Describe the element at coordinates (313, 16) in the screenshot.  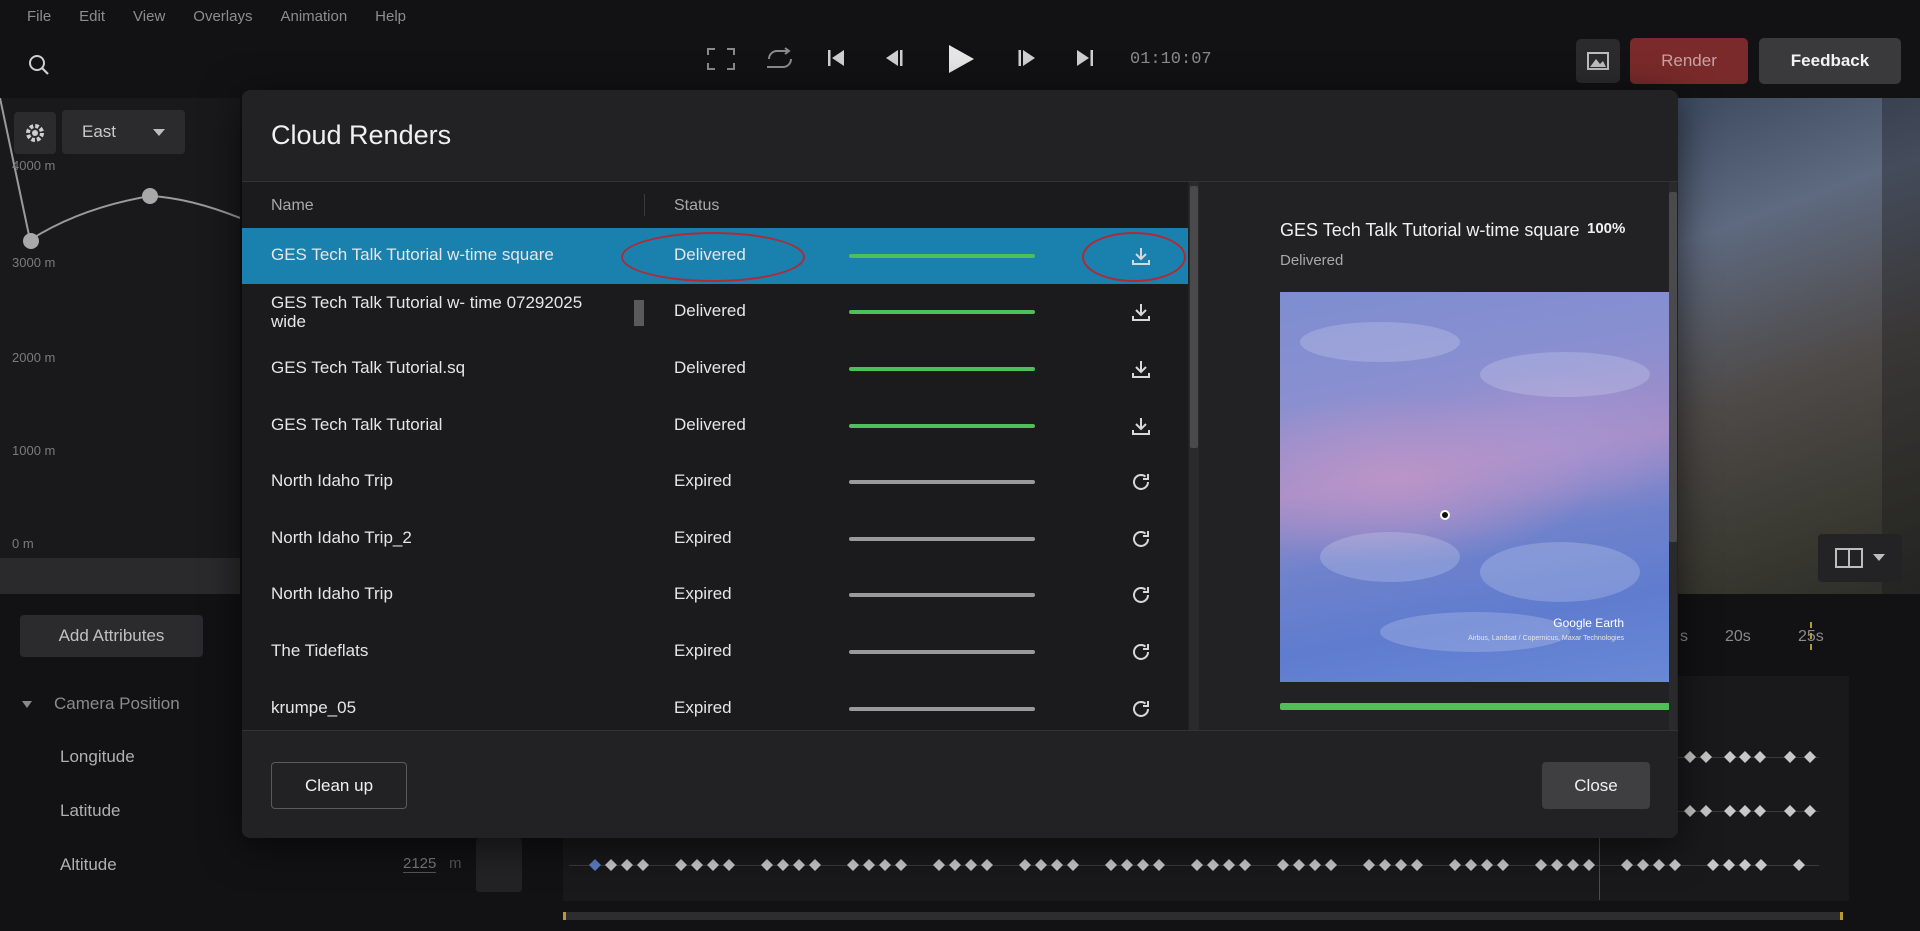
I see `menu-animation: Animation` at that location.